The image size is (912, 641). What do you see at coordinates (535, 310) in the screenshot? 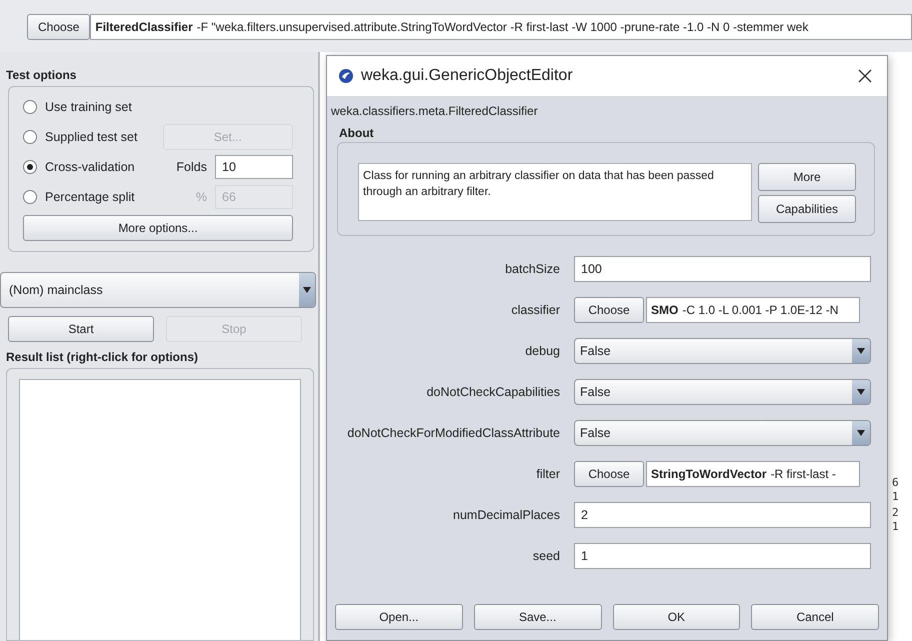
I see `property-label: classifier` at bounding box center [535, 310].